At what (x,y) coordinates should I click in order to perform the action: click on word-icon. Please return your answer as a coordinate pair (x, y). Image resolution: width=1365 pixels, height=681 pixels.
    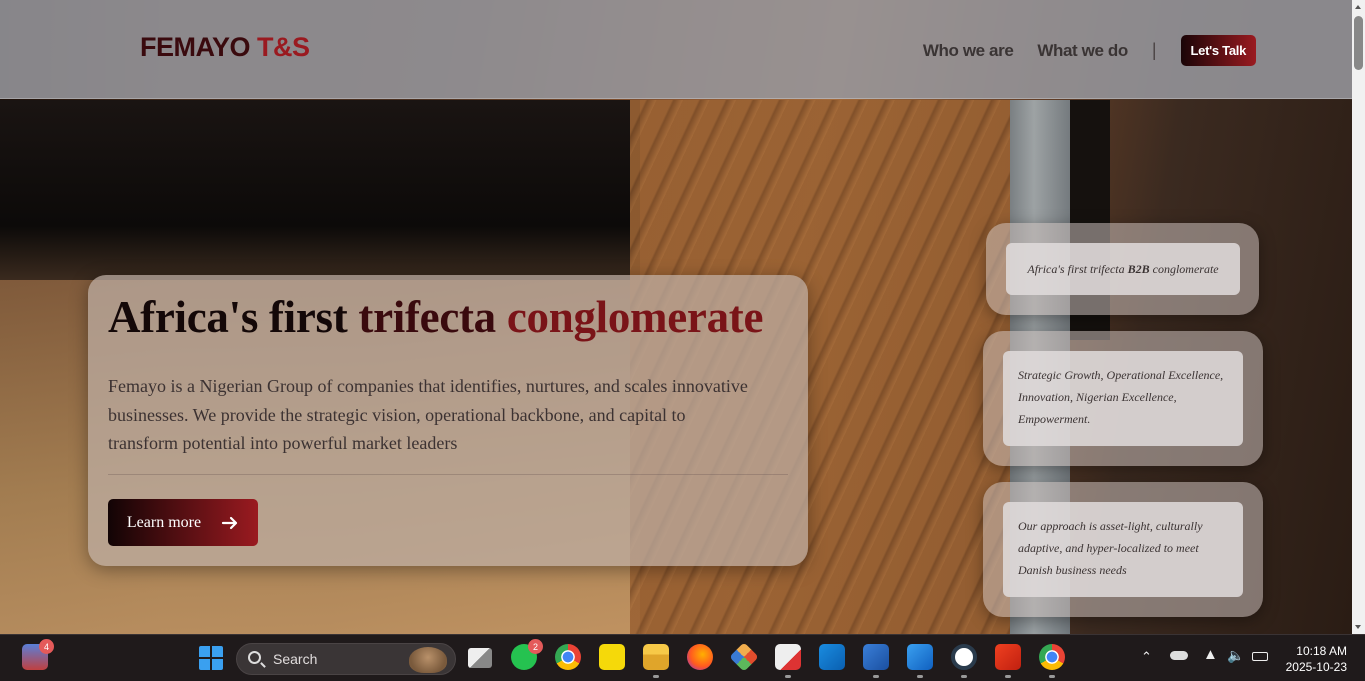
    Looking at the image, I should click on (876, 657).